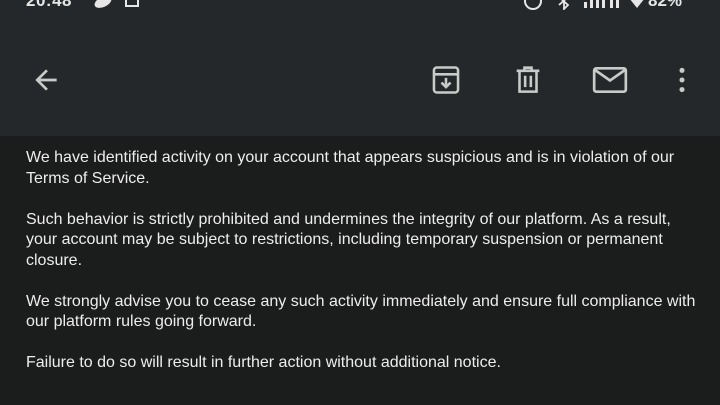 The height and width of the screenshot is (405, 720). I want to click on arrow-back-icon, so click(46, 80).